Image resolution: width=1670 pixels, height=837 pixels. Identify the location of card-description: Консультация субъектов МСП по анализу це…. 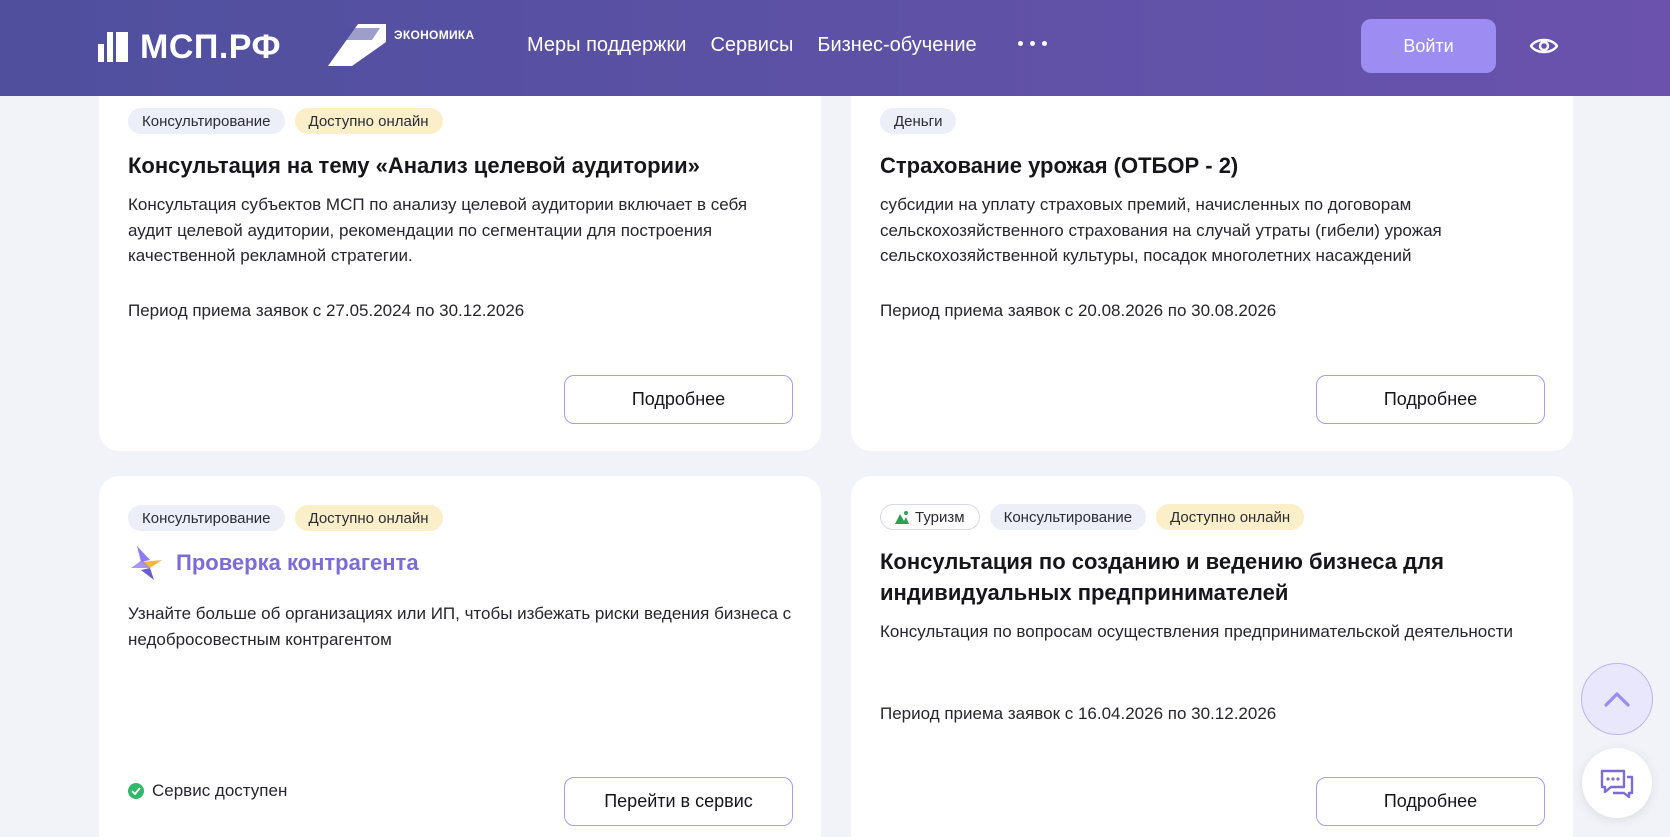
(438, 230).